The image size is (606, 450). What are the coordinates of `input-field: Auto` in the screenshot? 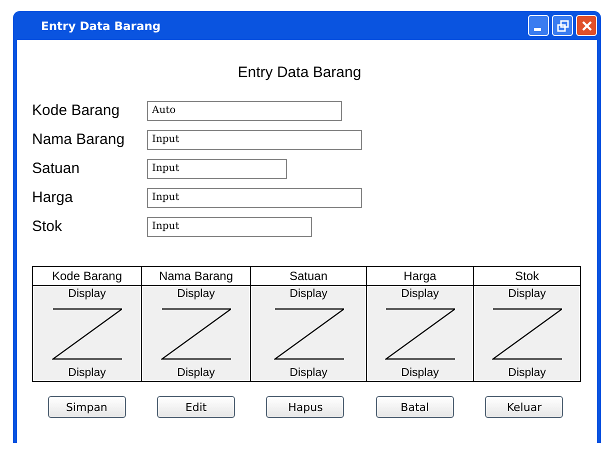 It's located at (244, 110).